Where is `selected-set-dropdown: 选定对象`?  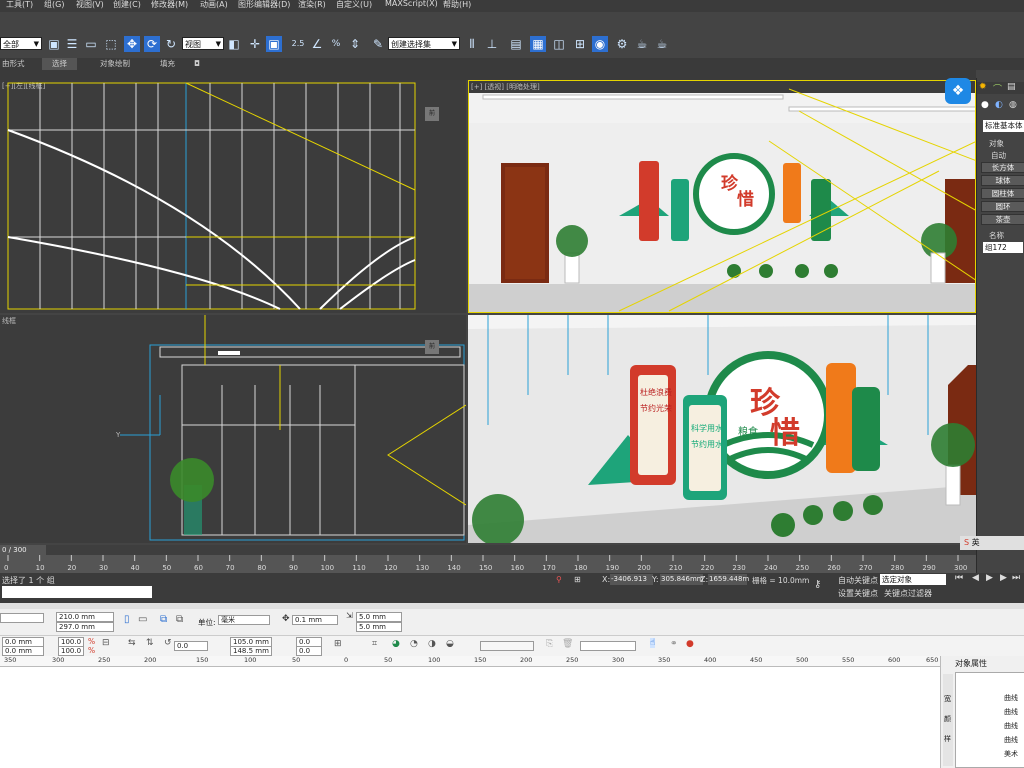 selected-set-dropdown: 选定对象 is located at coordinates (913, 579).